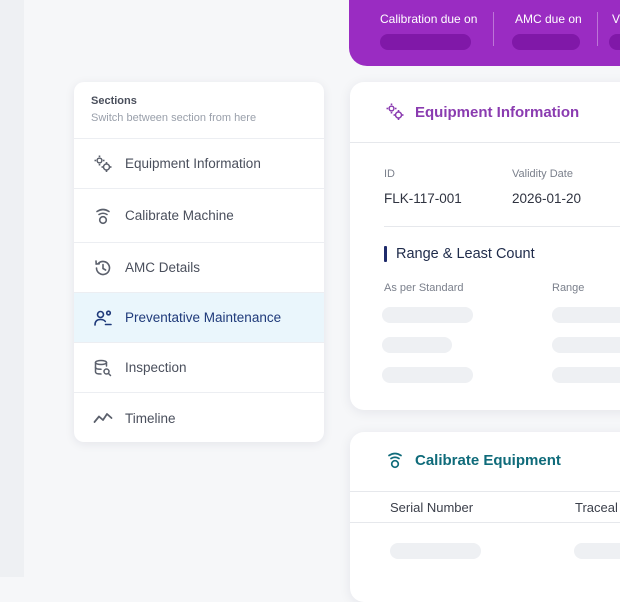 This screenshot has height=602, width=620. What do you see at coordinates (12, 288) in the screenshot?
I see `left-rail` at bounding box center [12, 288].